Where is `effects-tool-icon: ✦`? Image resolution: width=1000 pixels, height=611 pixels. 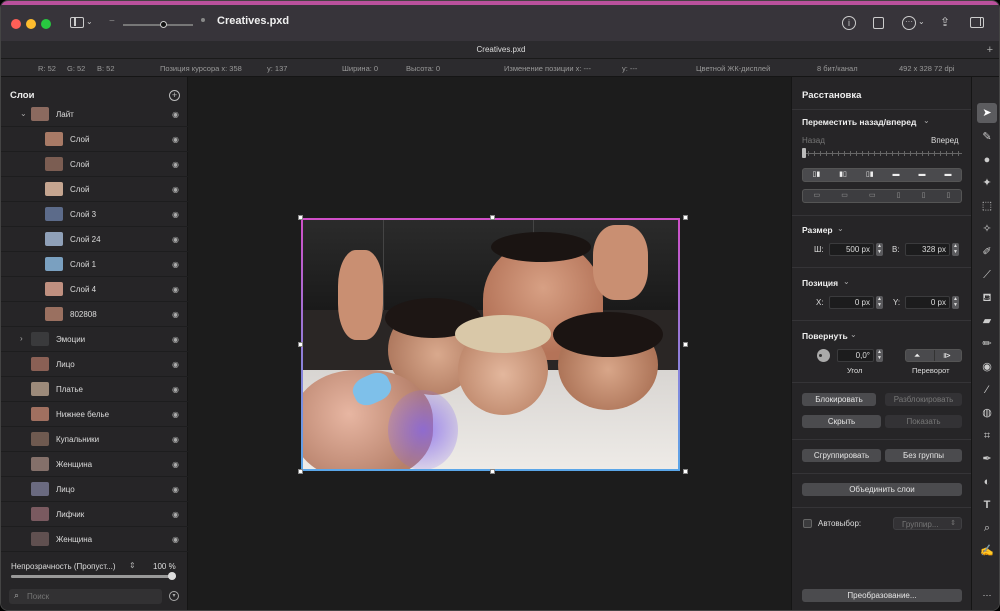 effects-tool-icon: ✦ is located at coordinates (987, 183).